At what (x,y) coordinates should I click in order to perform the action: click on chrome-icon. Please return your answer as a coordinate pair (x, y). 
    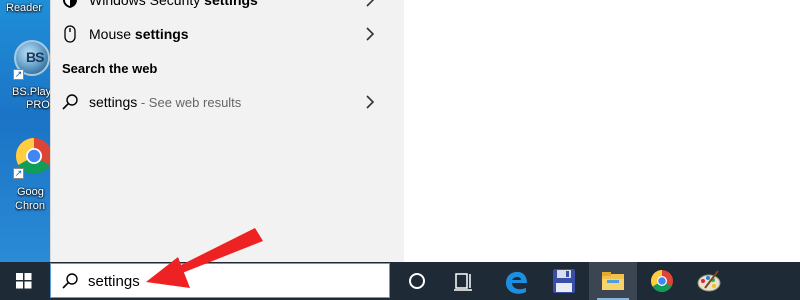
    Looking at the image, I should click on (662, 281).